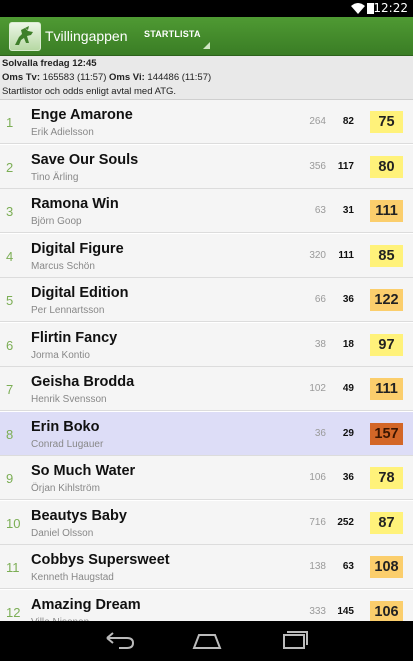 The height and width of the screenshot is (661, 413). What do you see at coordinates (65, 426) in the screenshot?
I see `horse-name: Erin Boko` at bounding box center [65, 426].